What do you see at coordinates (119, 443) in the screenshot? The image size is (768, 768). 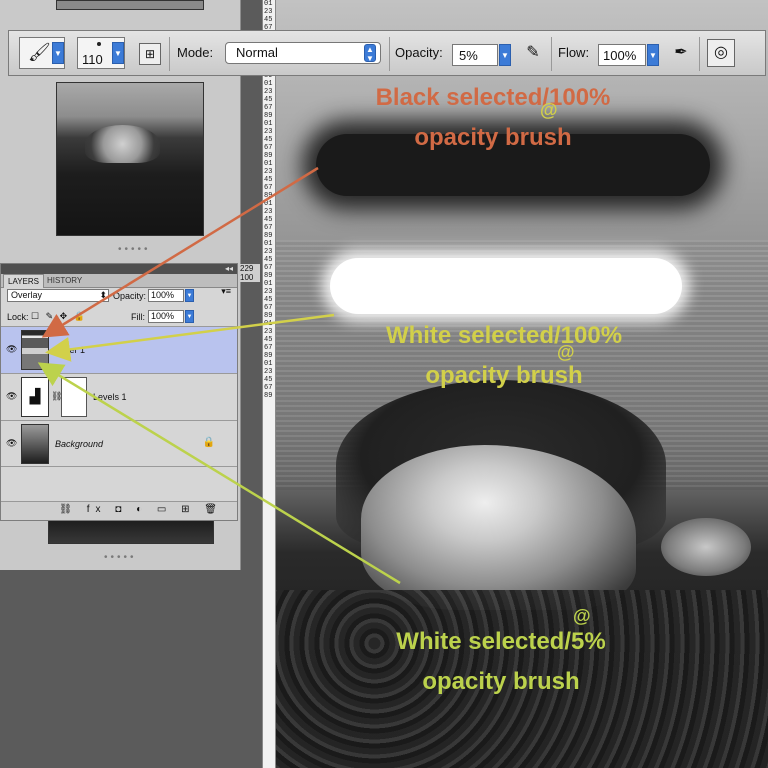 I see `layer-row-background: 👁 Background 🔒` at bounding box center [119, 443].